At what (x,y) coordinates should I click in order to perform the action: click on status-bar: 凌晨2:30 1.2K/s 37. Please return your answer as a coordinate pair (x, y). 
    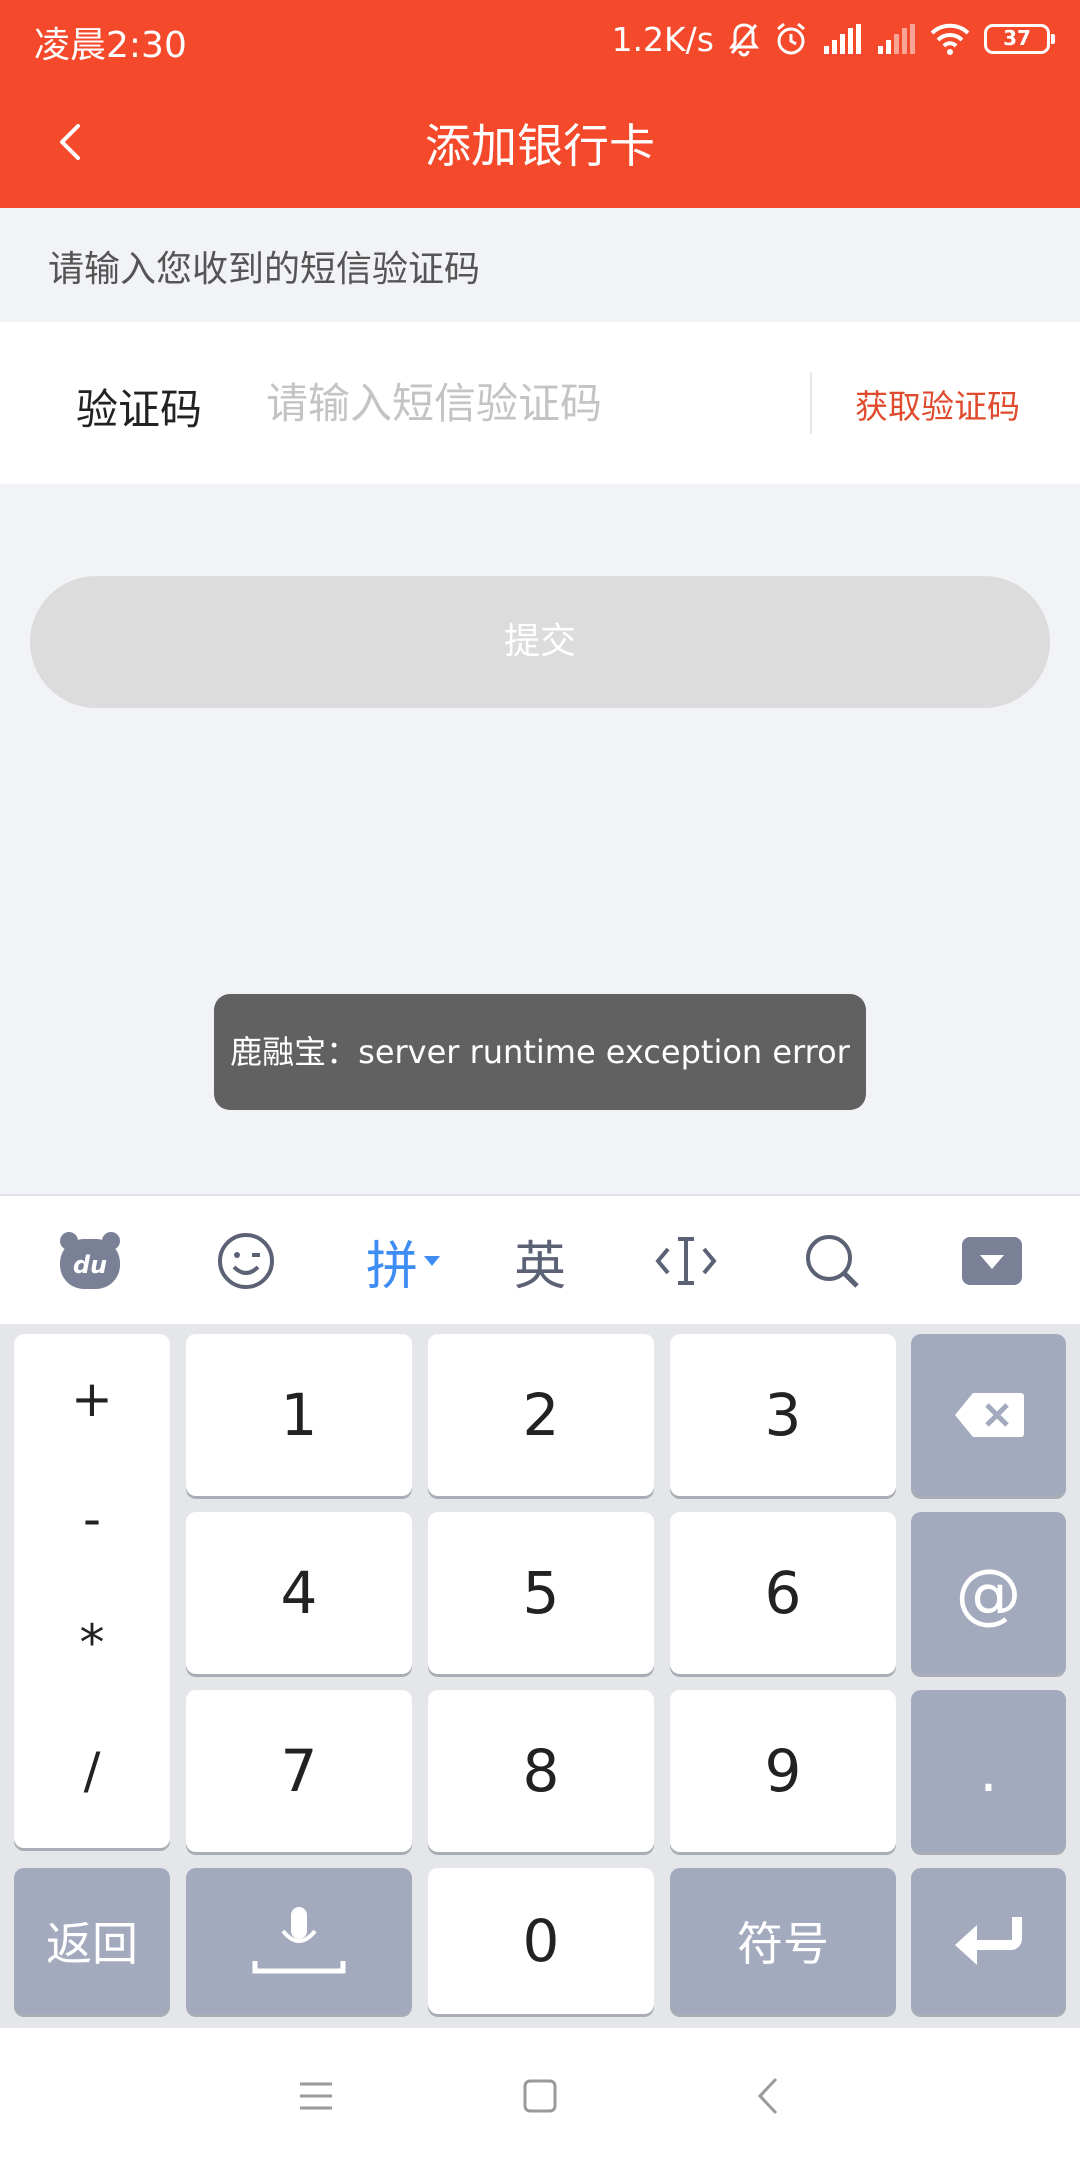
    Looking at the image, I should click on (540, 40).